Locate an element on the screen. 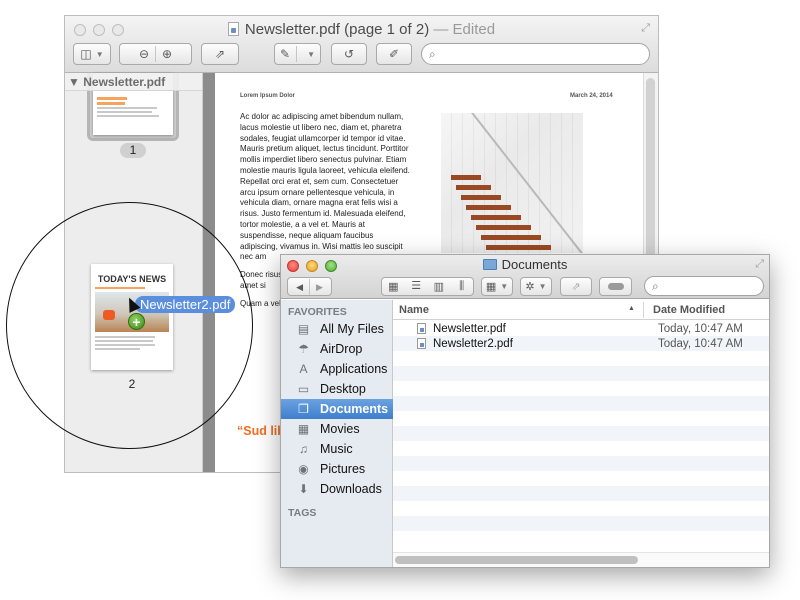 This screenshot has height=600, width=800. tag-icon is located at coordinates (615, 286).